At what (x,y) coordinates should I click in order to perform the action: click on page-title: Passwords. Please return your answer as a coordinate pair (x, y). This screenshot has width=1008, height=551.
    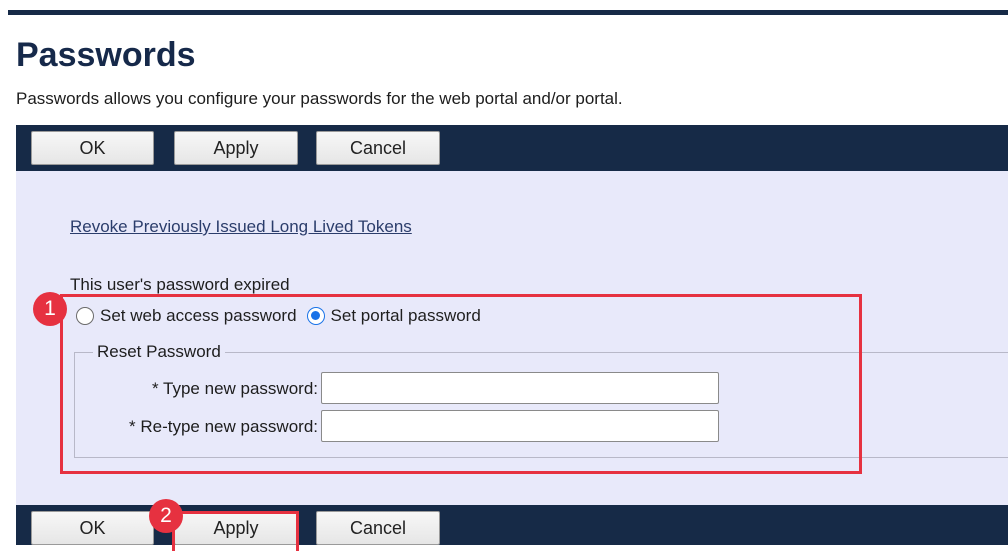
    Looking at the image, I should click on (106, 55).